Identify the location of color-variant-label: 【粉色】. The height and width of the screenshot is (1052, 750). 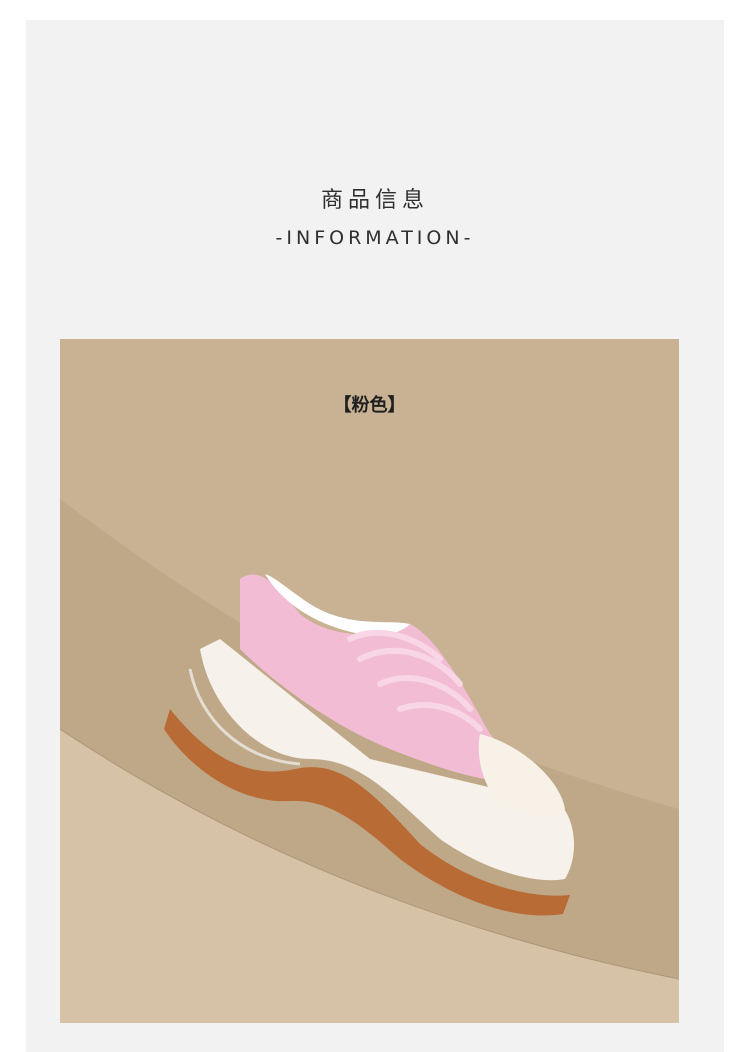
(369, 405).